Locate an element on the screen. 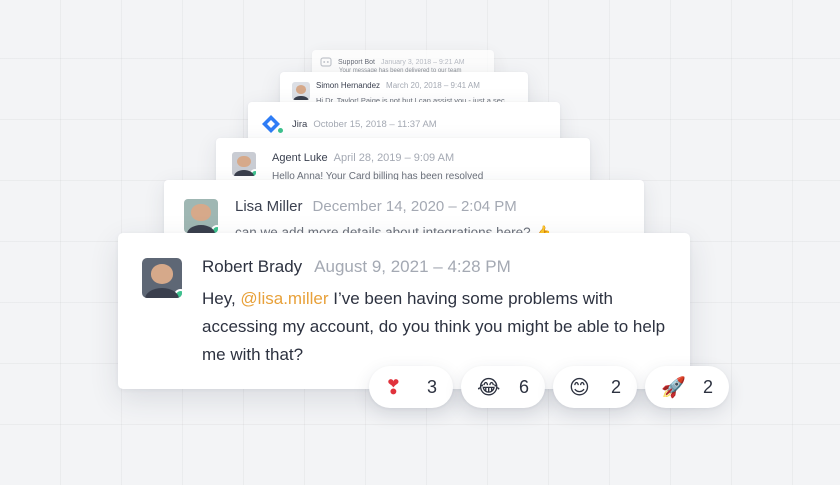 This screenshot has height=485, width=840. message-timestamp: August 9, 2021 – 4:28 PM is located at coordinates (412, 266).